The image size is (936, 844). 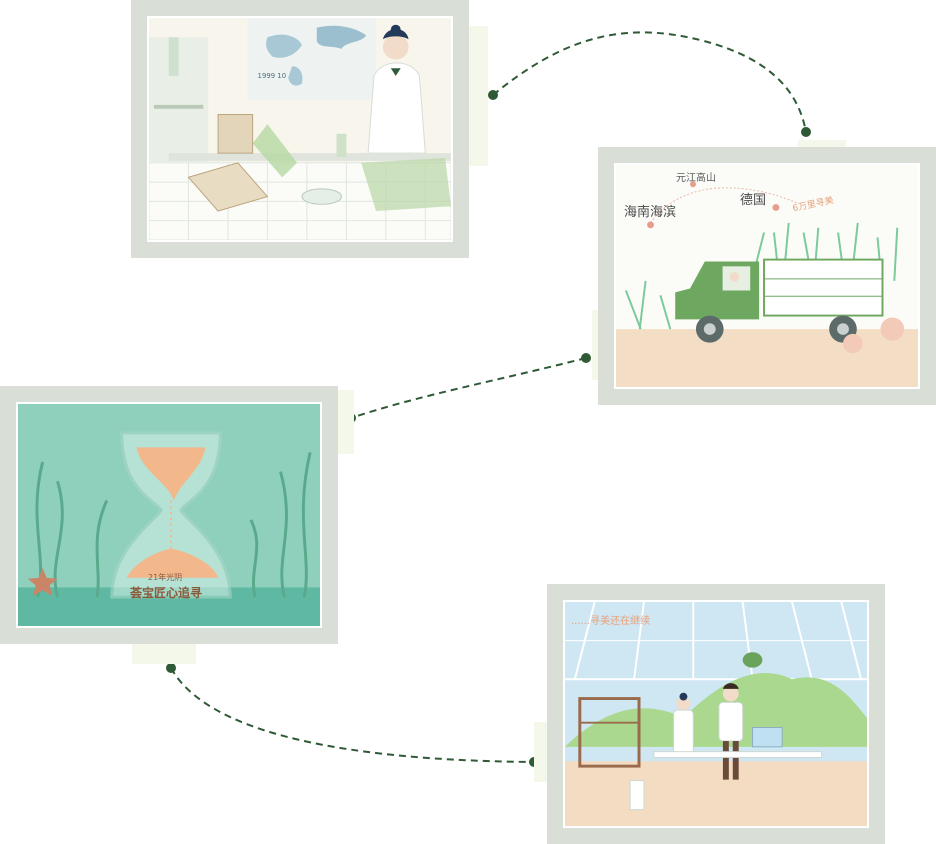 What do you see at coordinates (169, 515) in the screenshot?
I see `illustration-card-hourglass: 21年光阴 荟宝匠心追寻` at bounding box center [169, 515].